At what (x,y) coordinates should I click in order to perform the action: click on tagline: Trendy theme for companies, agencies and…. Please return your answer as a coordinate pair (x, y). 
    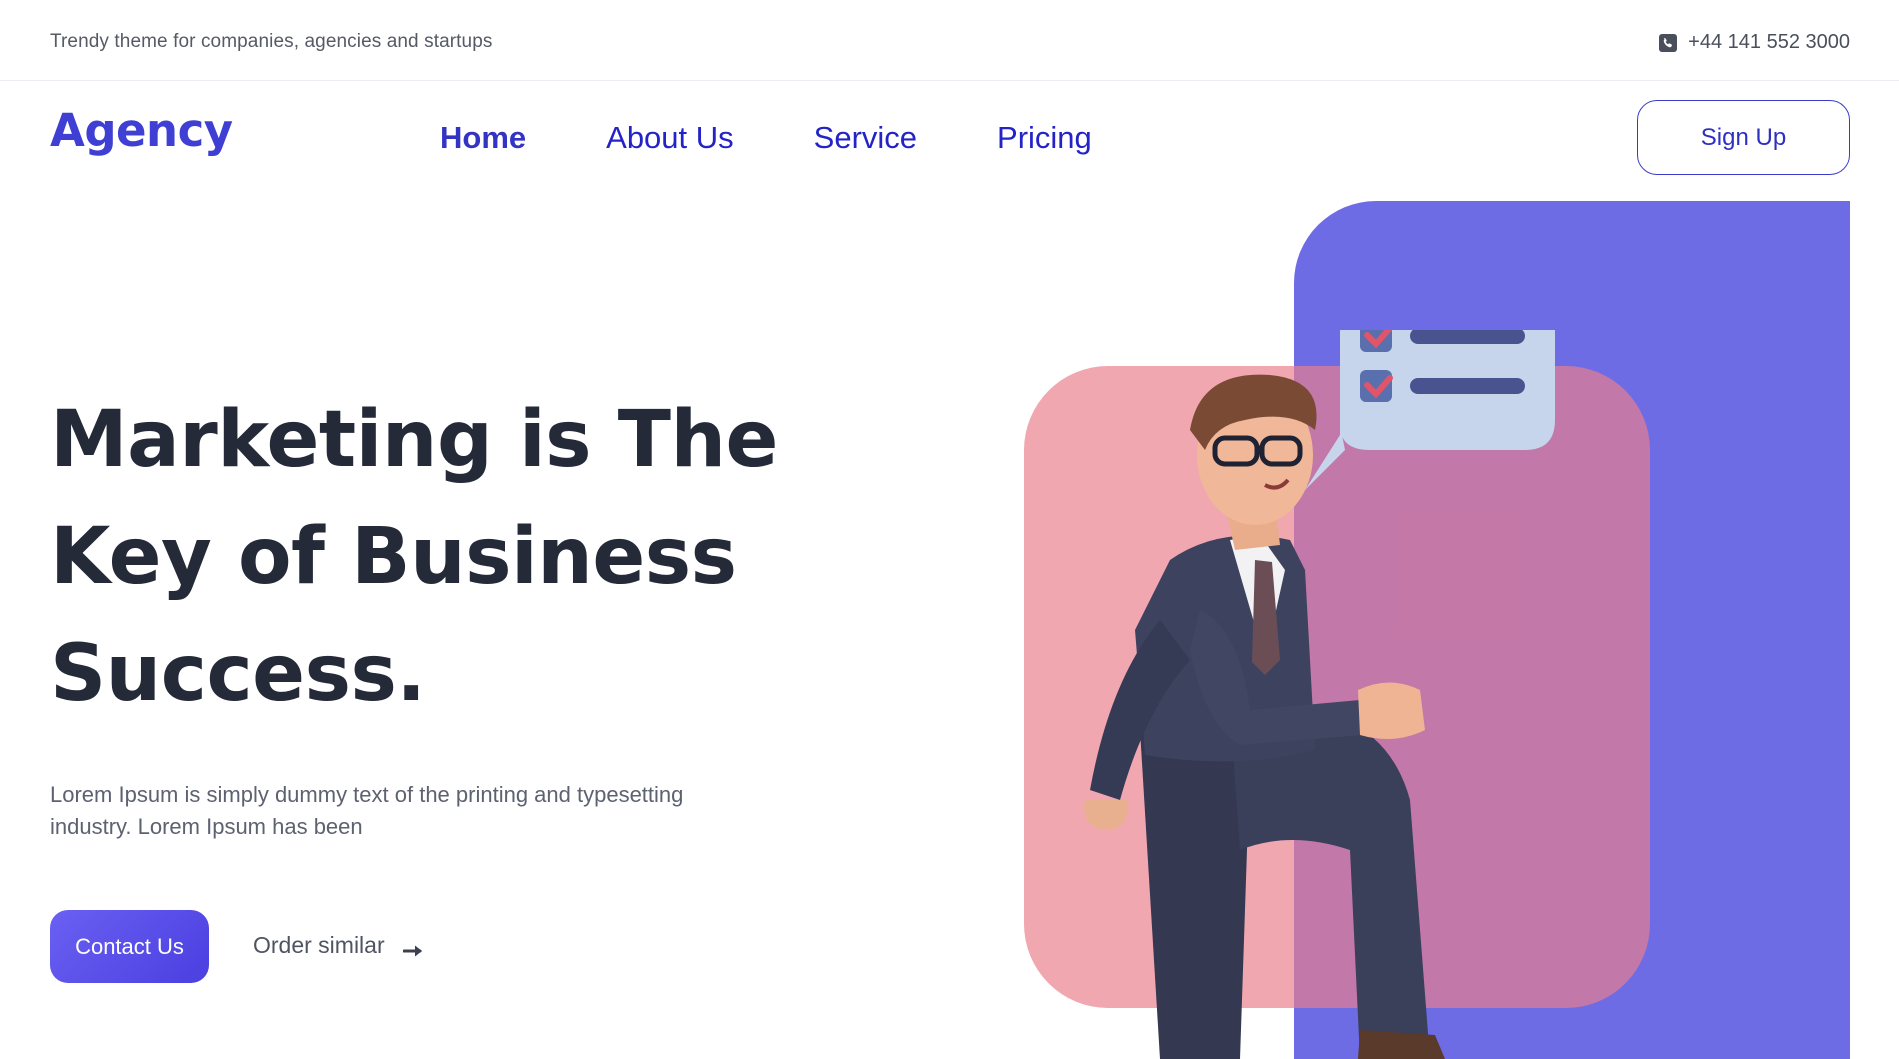
    Looking at the image, I should click on (271, 41).